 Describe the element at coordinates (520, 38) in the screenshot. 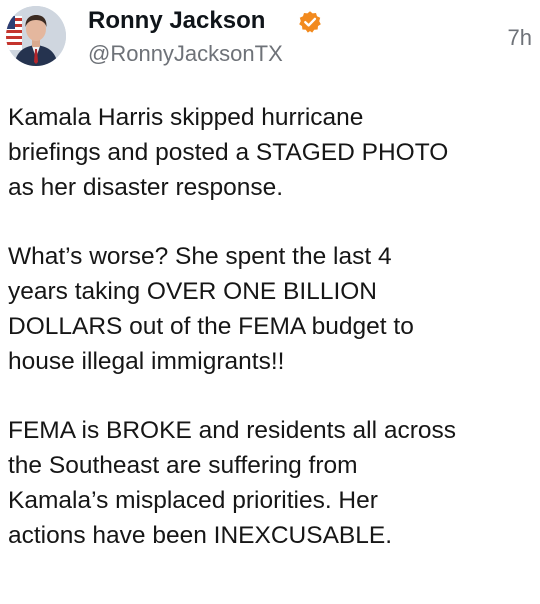

I see `post-timestamp: 7h` at that location.